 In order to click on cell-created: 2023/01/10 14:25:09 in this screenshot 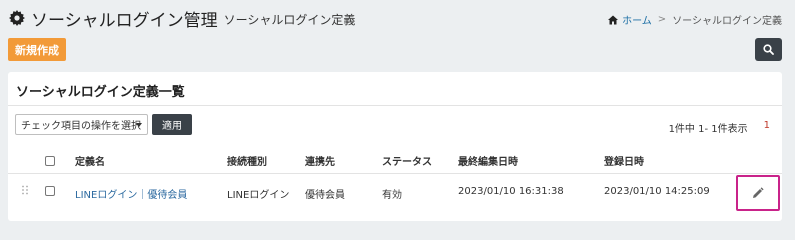, I will do `click(657, 191)`.